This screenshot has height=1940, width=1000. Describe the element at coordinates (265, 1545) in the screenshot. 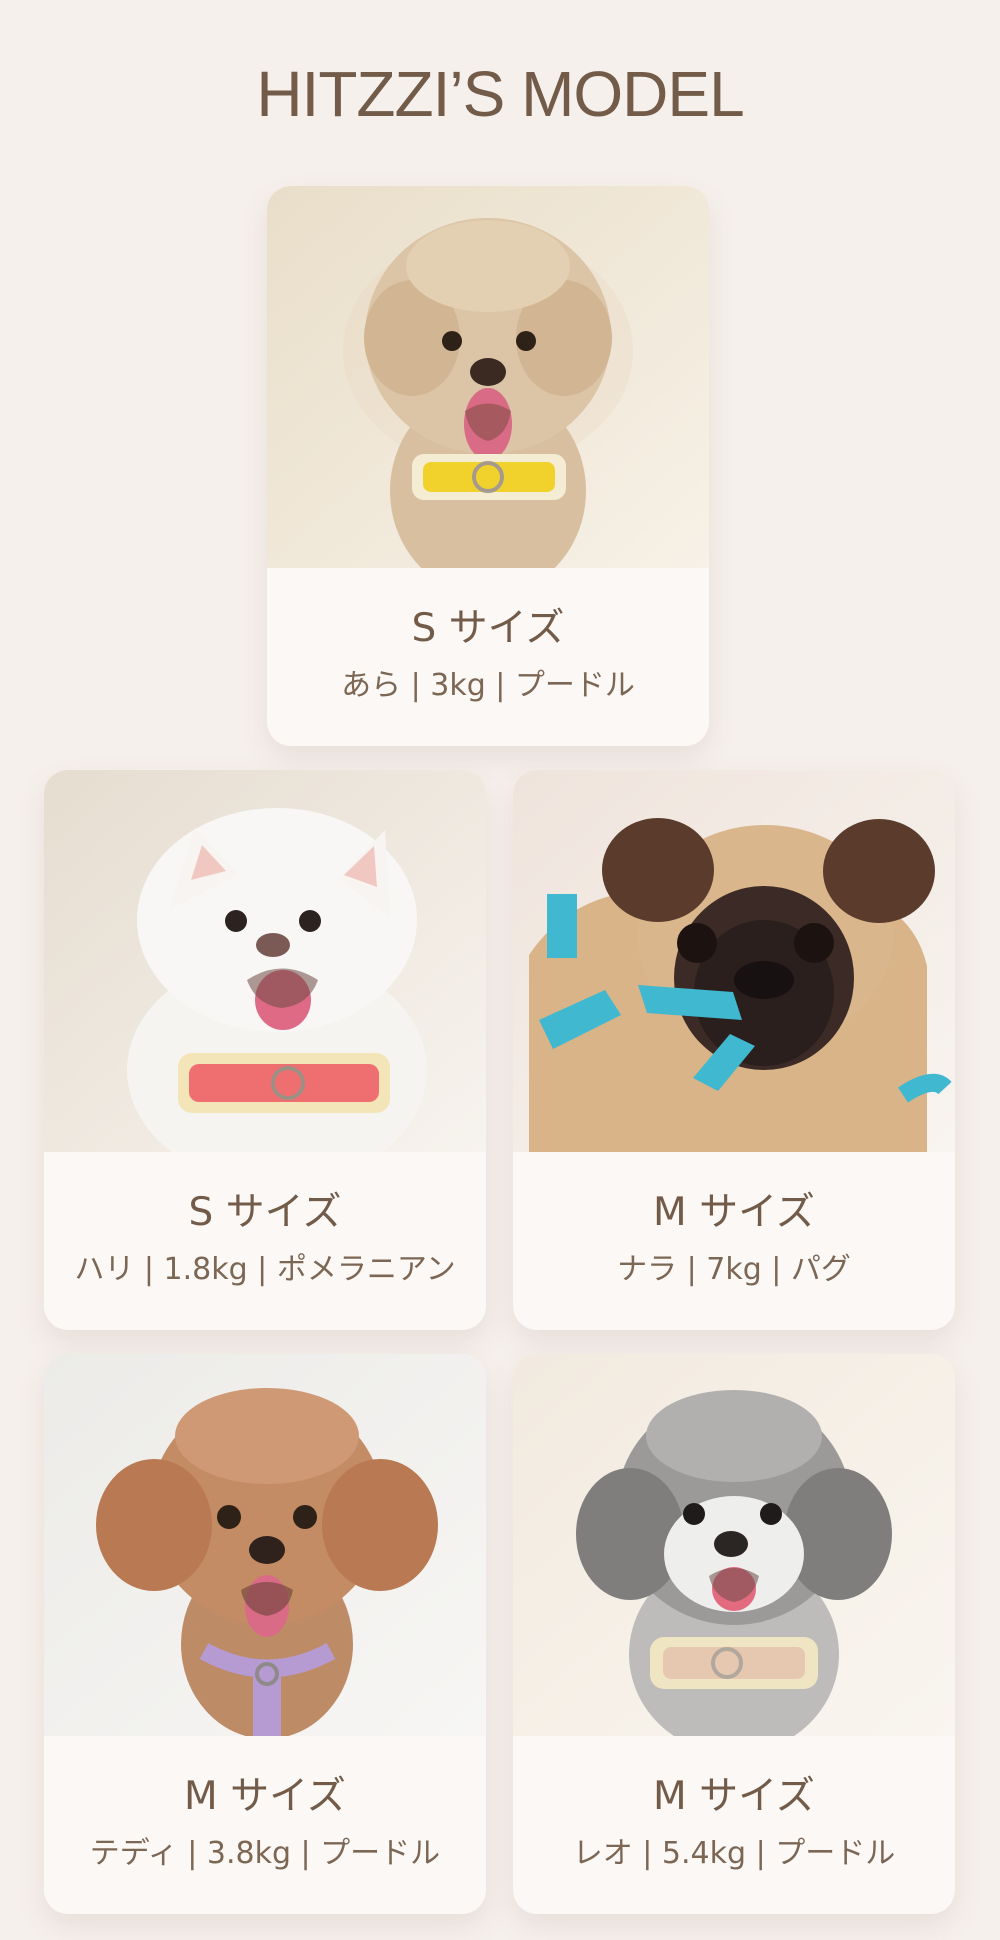

I see `red-poodle-photo` at that location.